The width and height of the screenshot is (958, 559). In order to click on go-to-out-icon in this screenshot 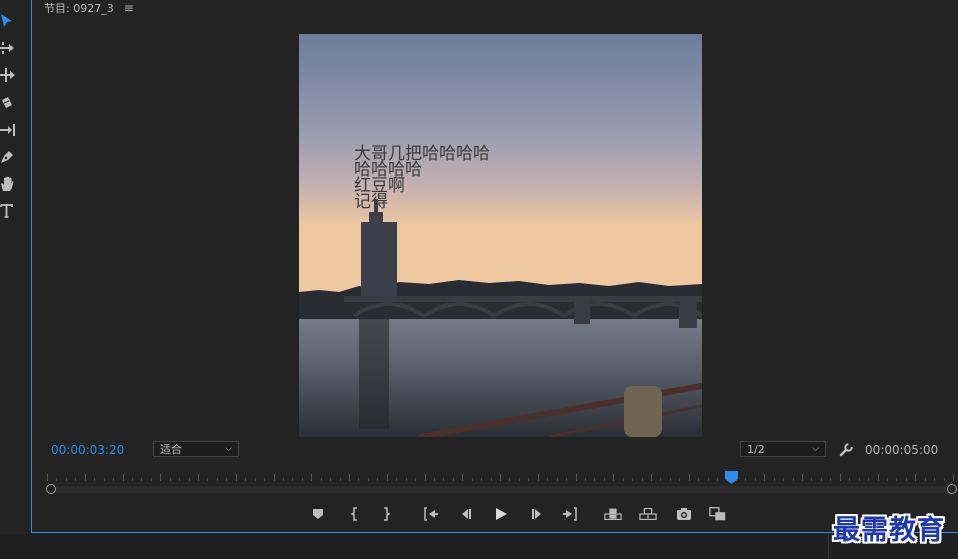, I will do `click(570, 514)`.